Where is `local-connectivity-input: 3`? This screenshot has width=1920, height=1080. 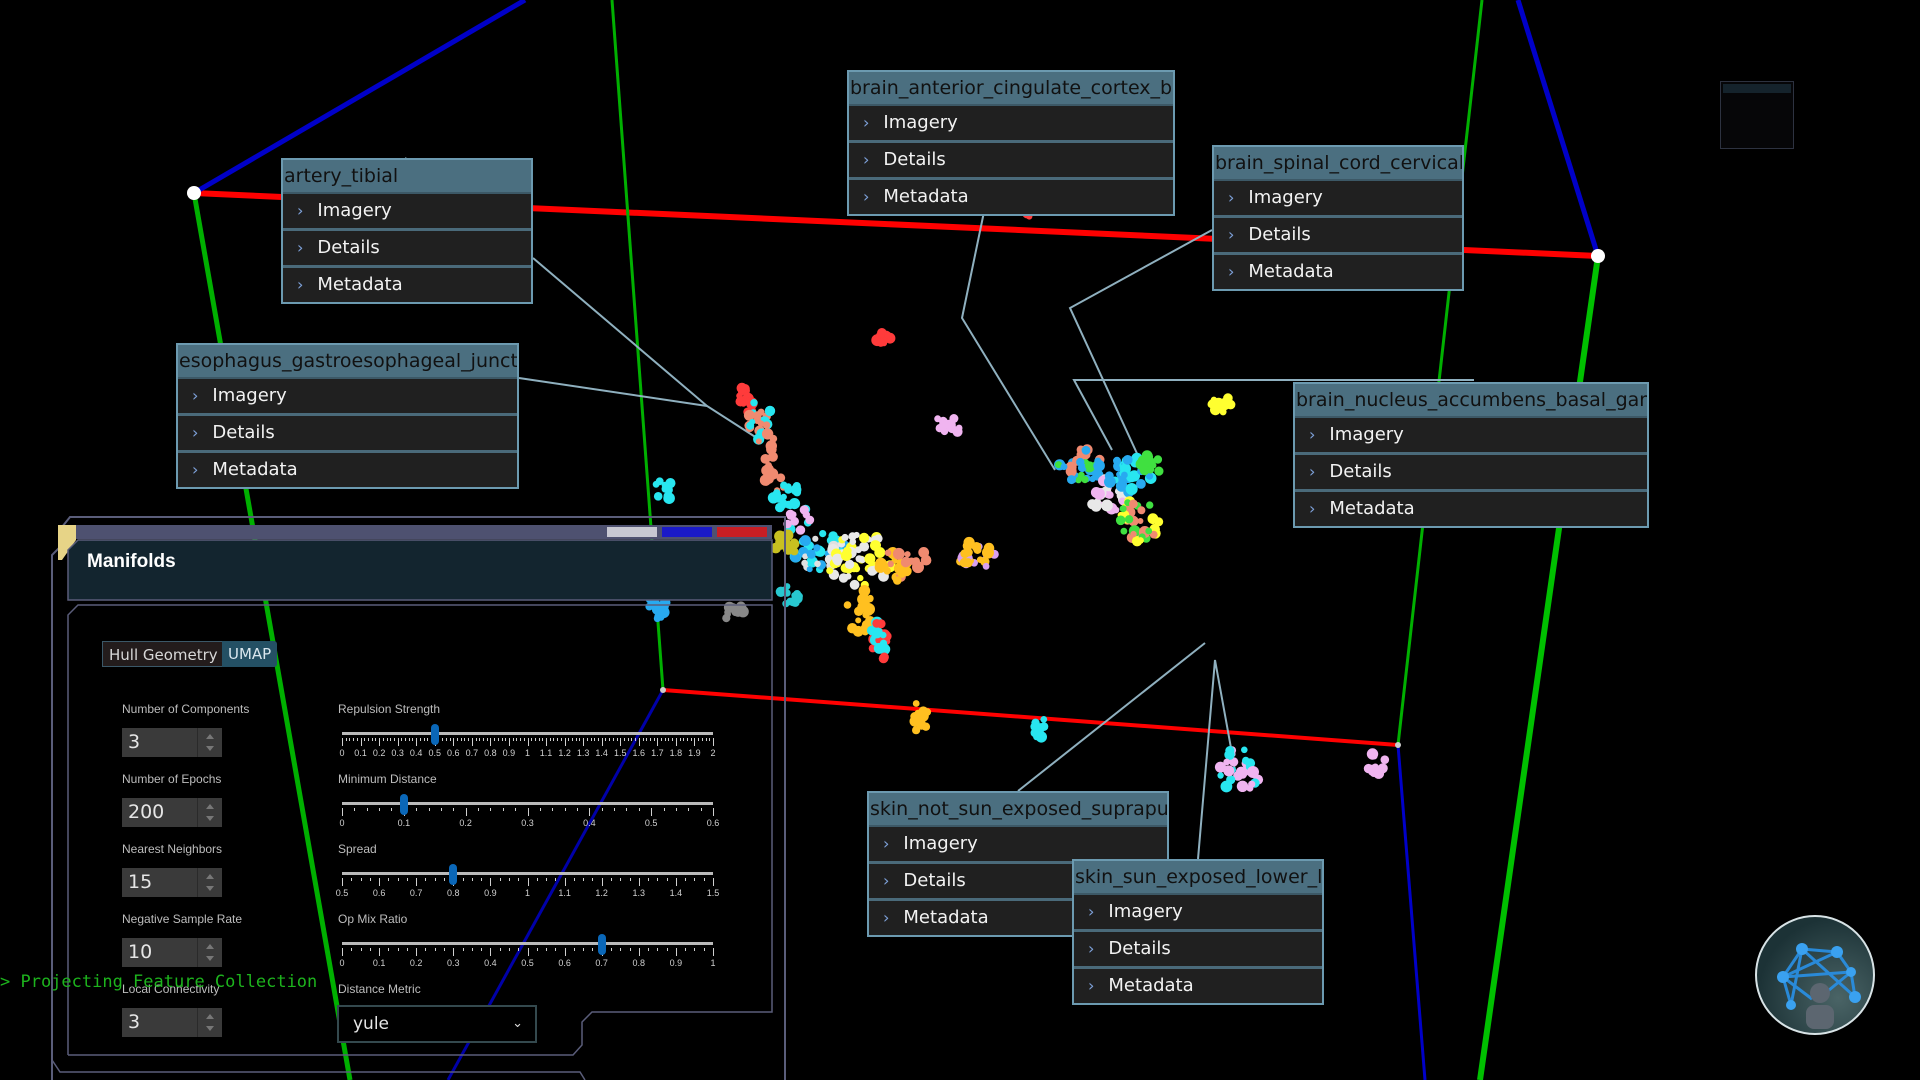 local-connectivity-input: 3 is located at coordinates (172, 1022).